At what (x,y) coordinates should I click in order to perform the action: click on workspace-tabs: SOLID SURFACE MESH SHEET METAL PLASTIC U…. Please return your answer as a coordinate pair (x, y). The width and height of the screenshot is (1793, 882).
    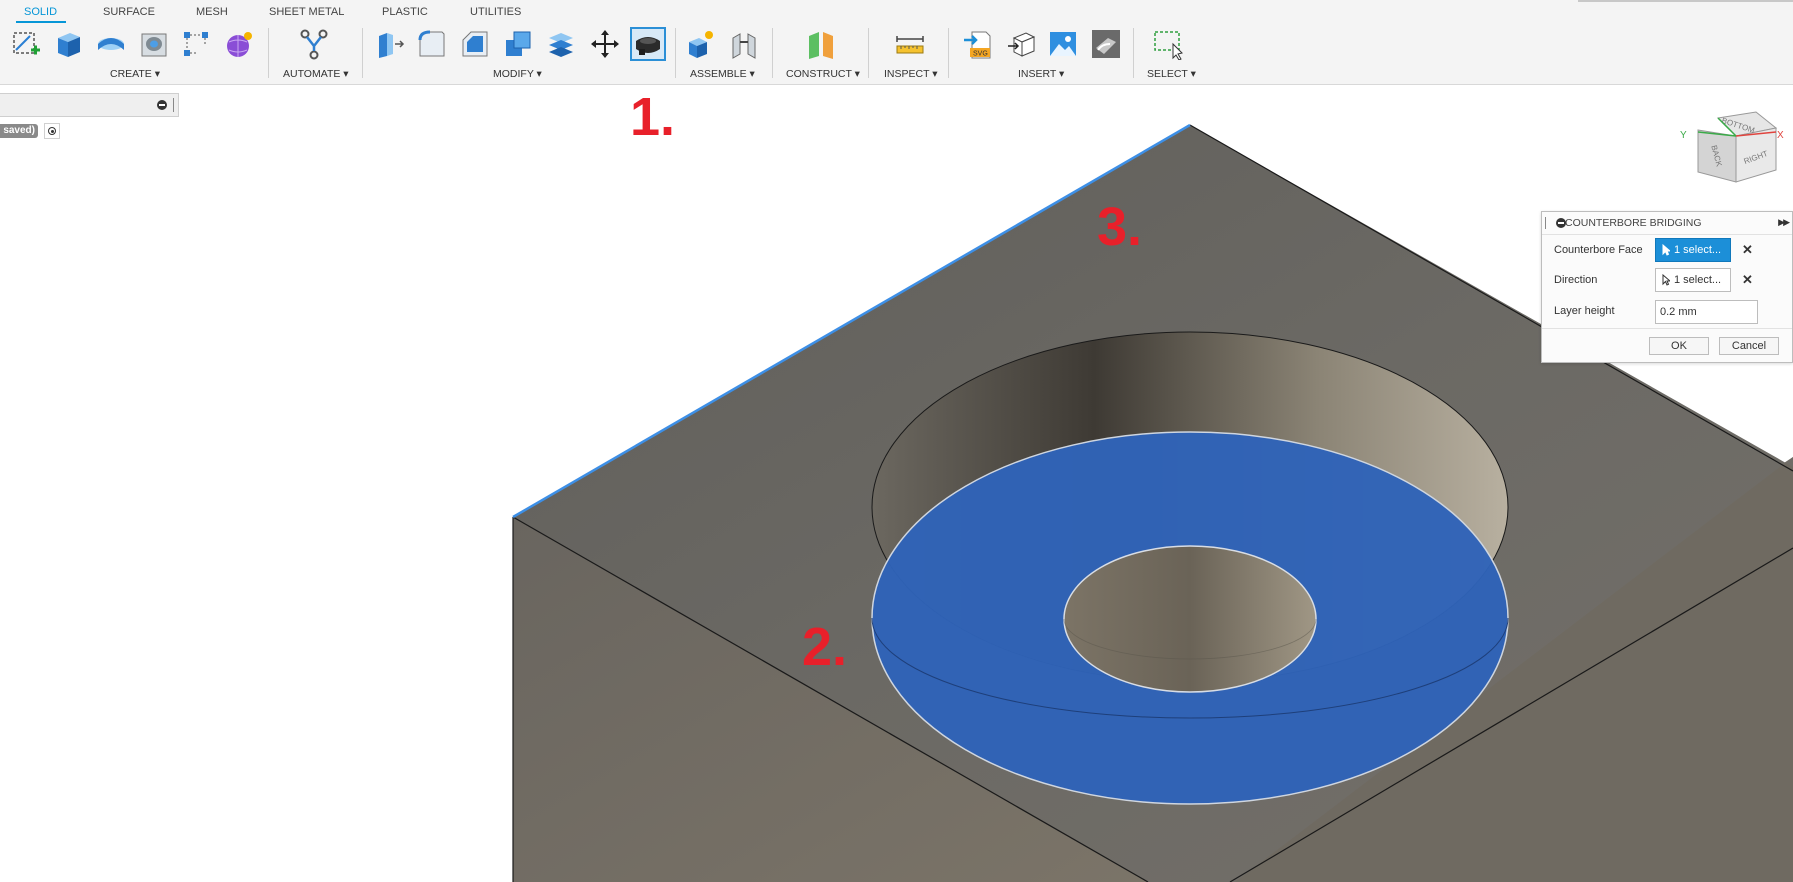
    Looking at the image, I should click on (896, 12).